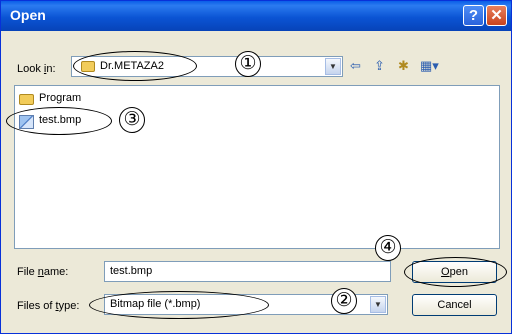  Describe the element at coordinates (43, 272) in the screenshot. I see `file-name-label: File name:` at that location.